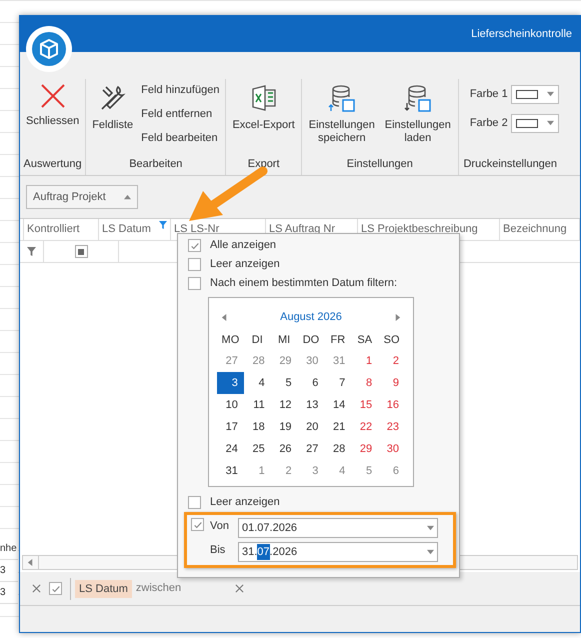 The width and height of the screenshot is (581, 638). What do you see at coordinates (489, 124) in the screenshot?
I see `color-label: Farbe 2` at bounding box center [489, 124].